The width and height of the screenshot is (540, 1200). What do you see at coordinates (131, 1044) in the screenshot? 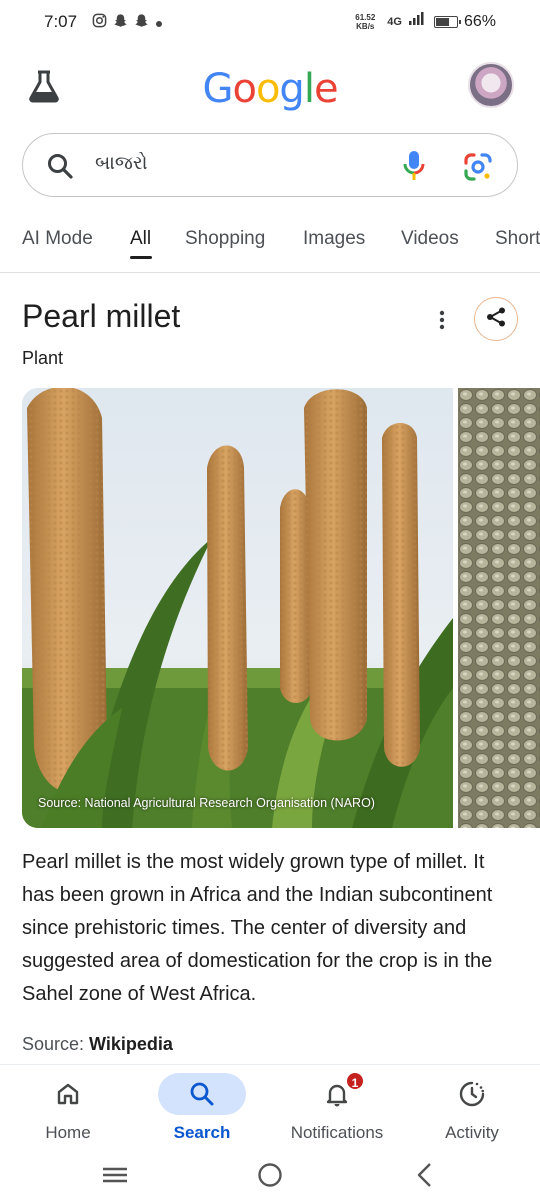
I see `source-link: Wikipedia` at bounding box center [131, 1044].